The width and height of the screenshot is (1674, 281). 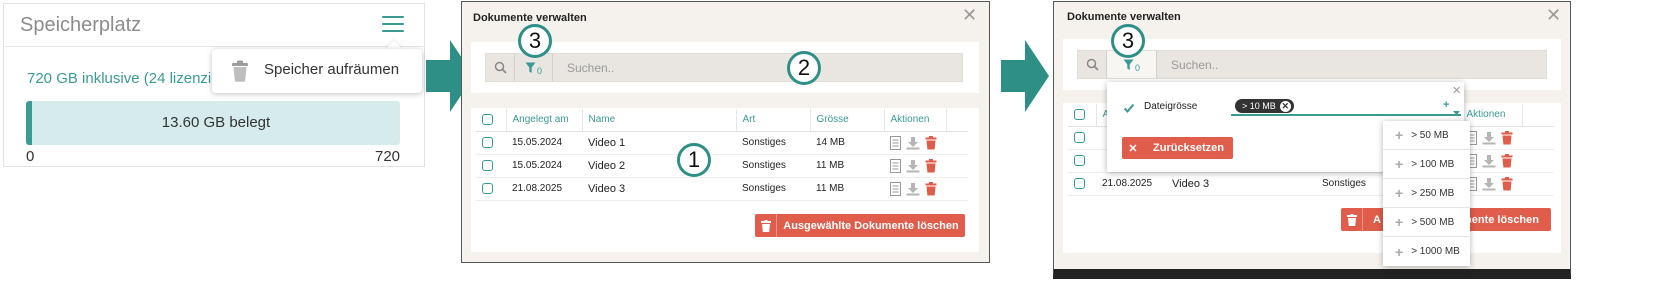 What do you see at coordinates (1426, 135) in the screenshot?
I see `size-option: + > 50 MB` at bounding box center [1426, 135].